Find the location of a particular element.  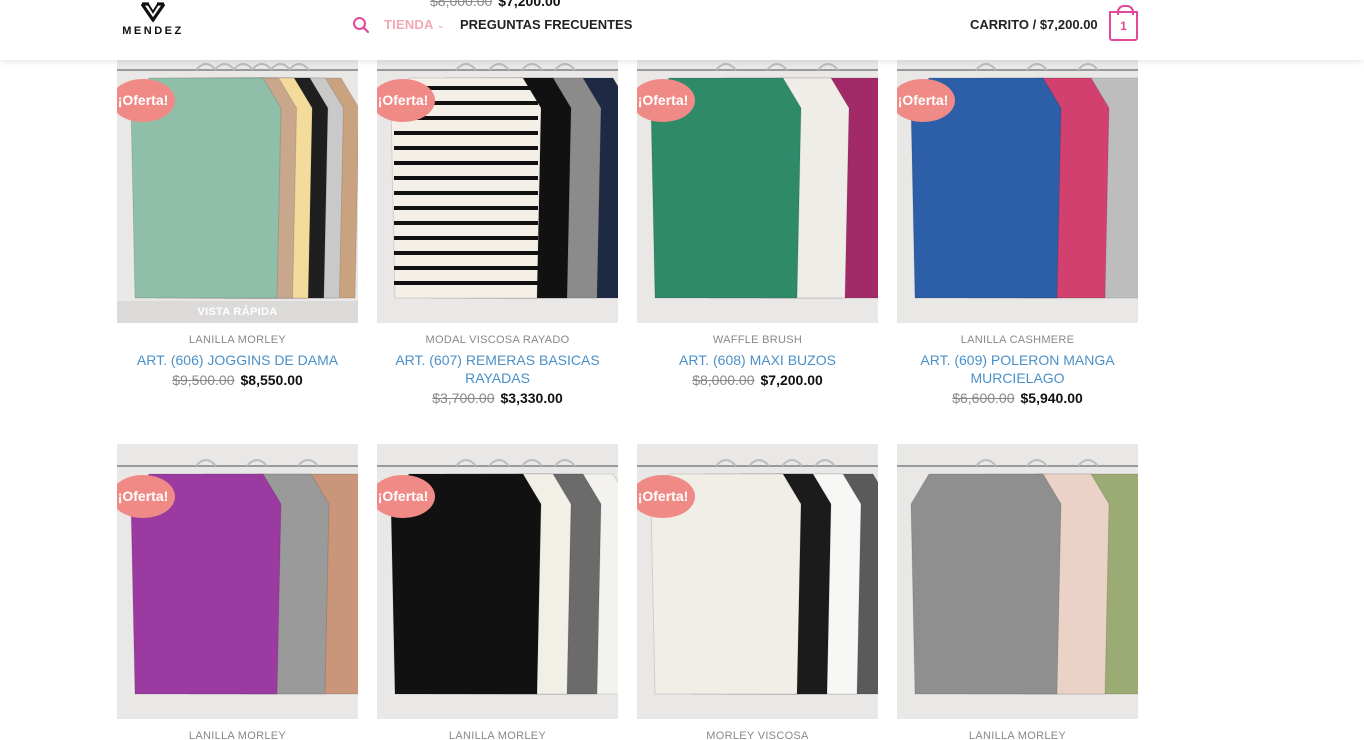

nav-tienda-label: TIENDA is located at coordinates (409, 24).